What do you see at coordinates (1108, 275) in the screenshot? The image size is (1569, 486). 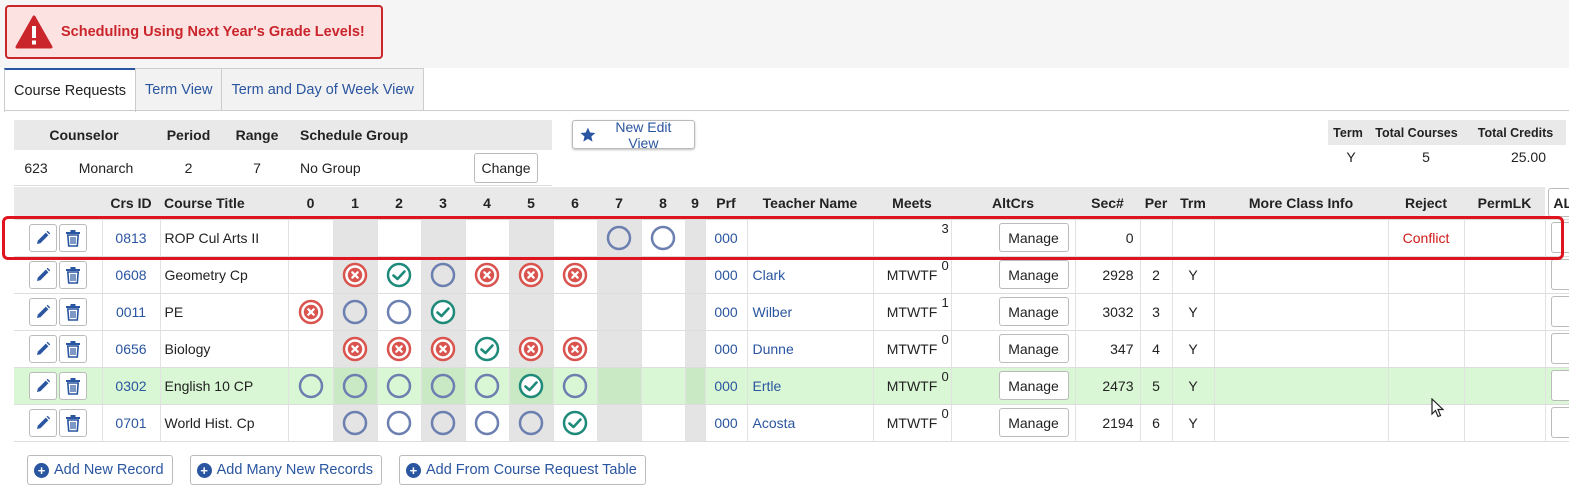 I see `section-number: 2928` at bounding box center [1108, 275].